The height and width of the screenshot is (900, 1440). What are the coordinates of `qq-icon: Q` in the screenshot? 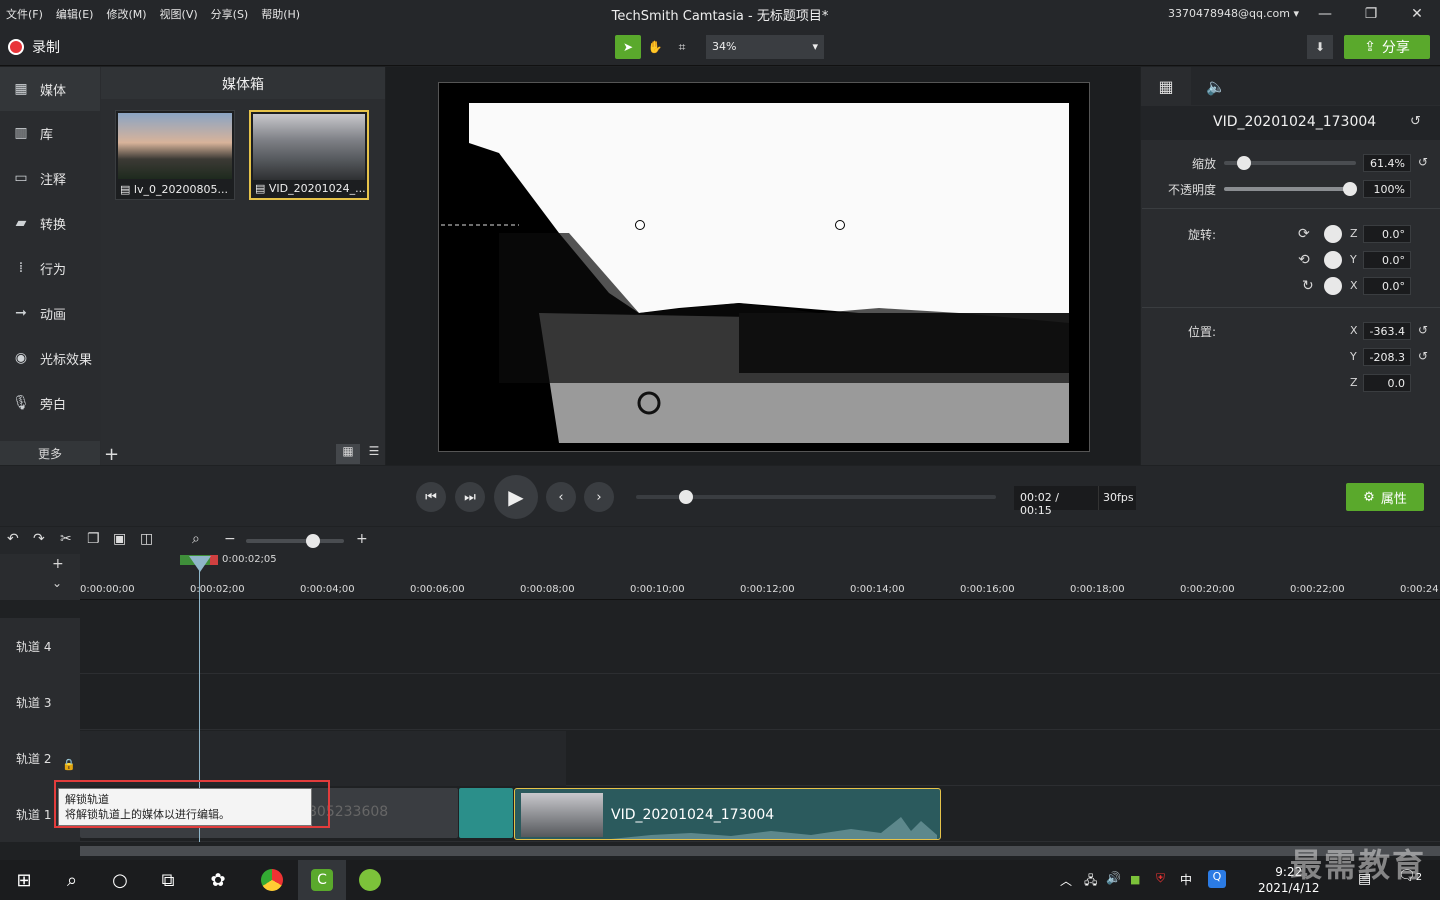 It's located at (1217, 879).